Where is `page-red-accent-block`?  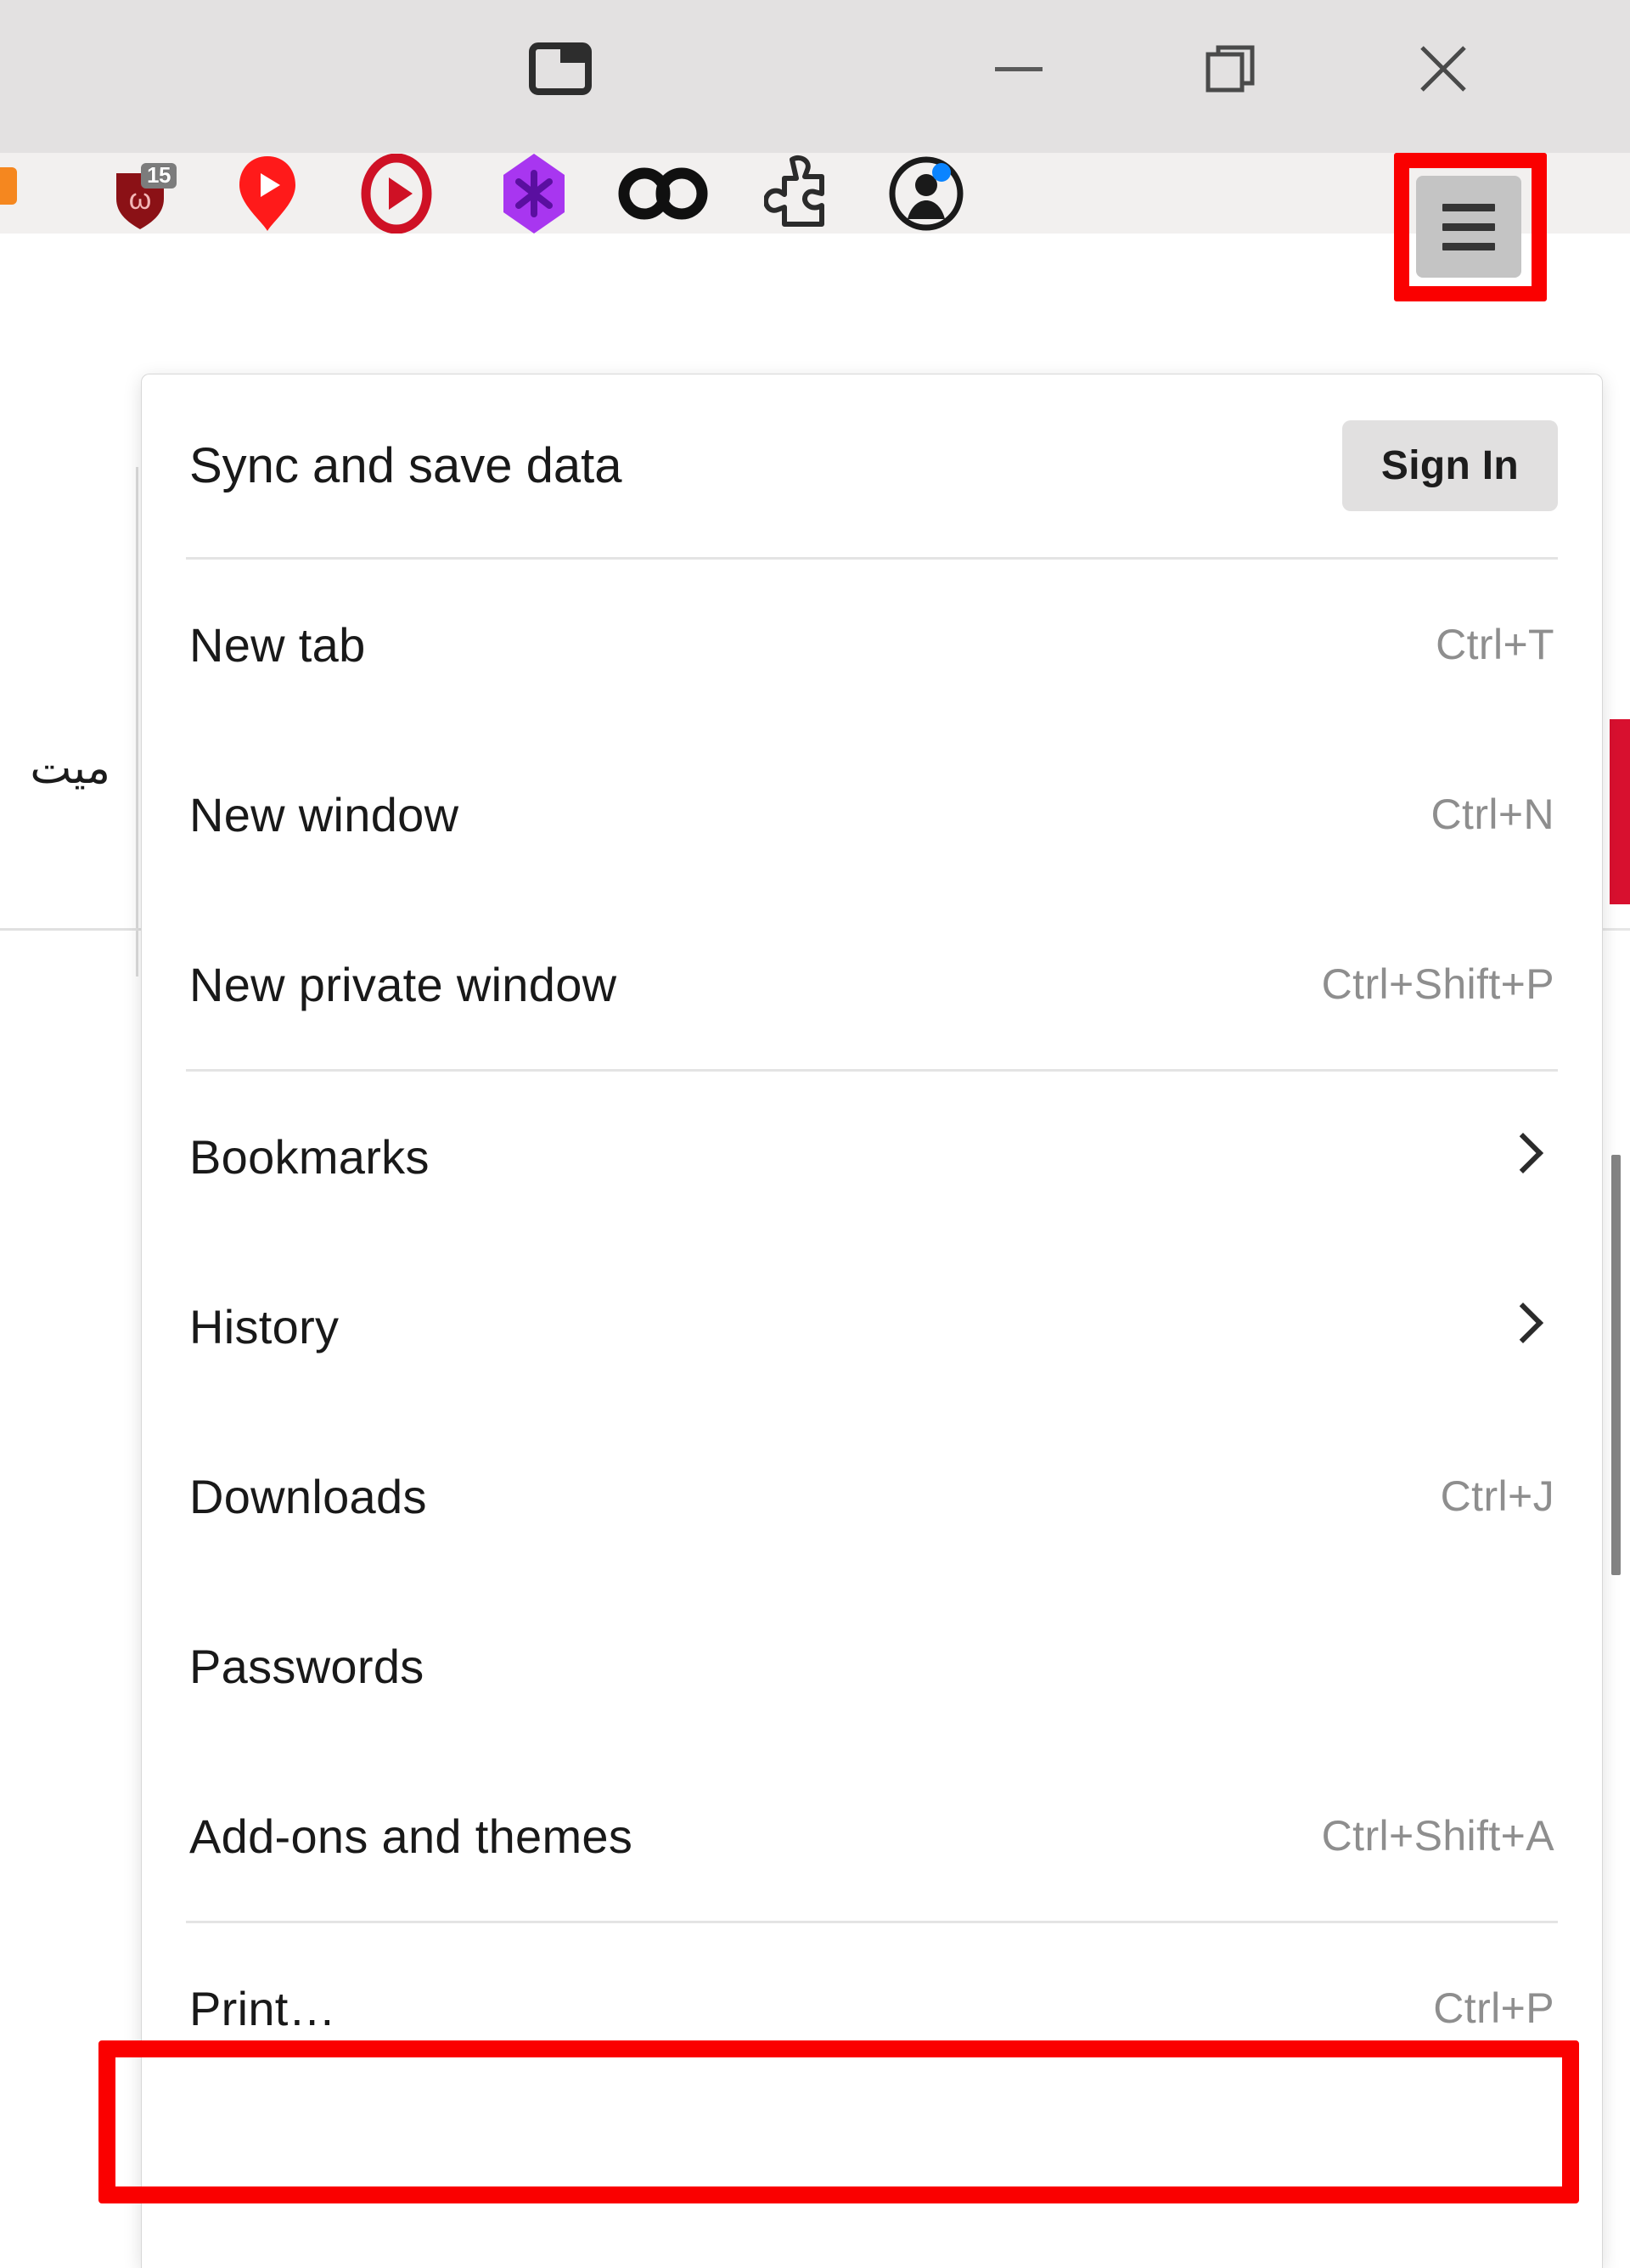
page-red-accent-block is located at coordinates (1620, 811).